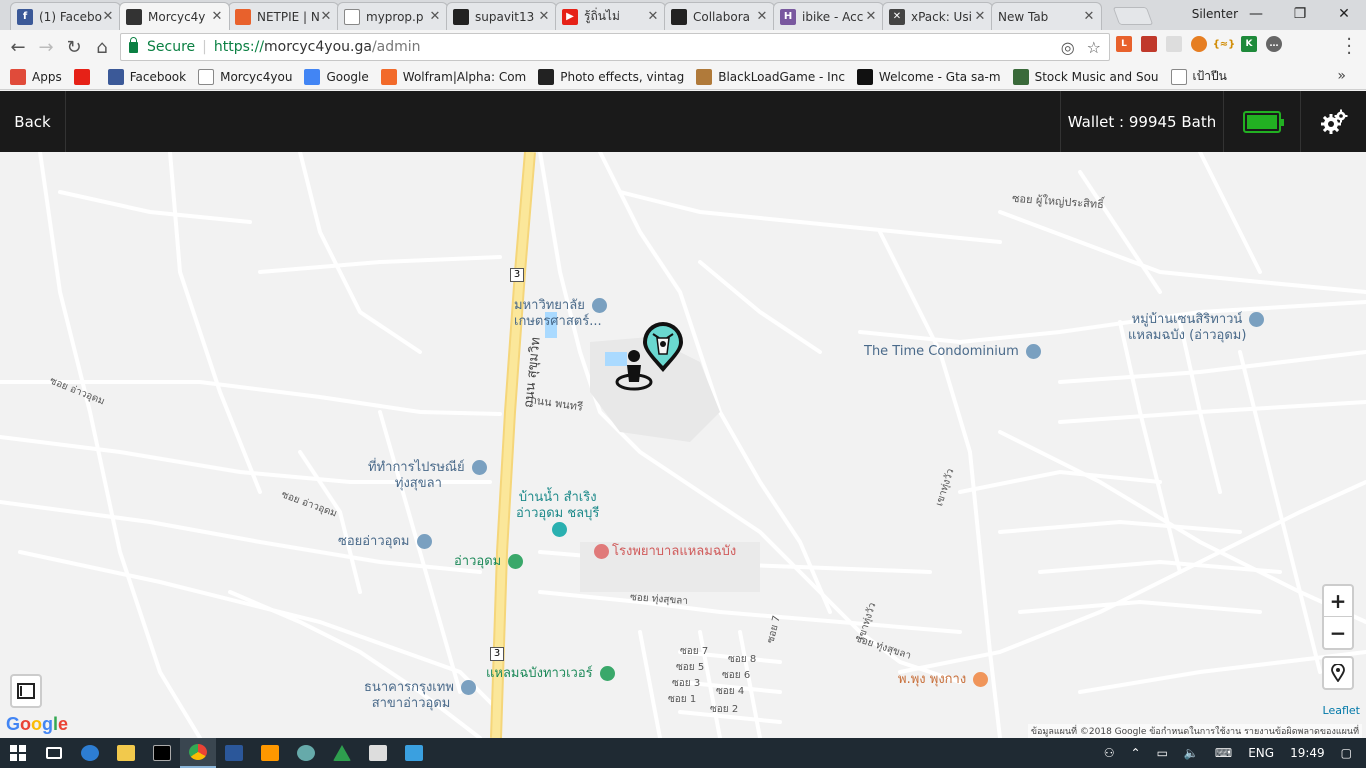 This screenshot has width=1366, height=768. Describe the element at coordinates (317, 47) in the screenshot. I see `url-text: https://morcyc4you.ga/admin` at that location.